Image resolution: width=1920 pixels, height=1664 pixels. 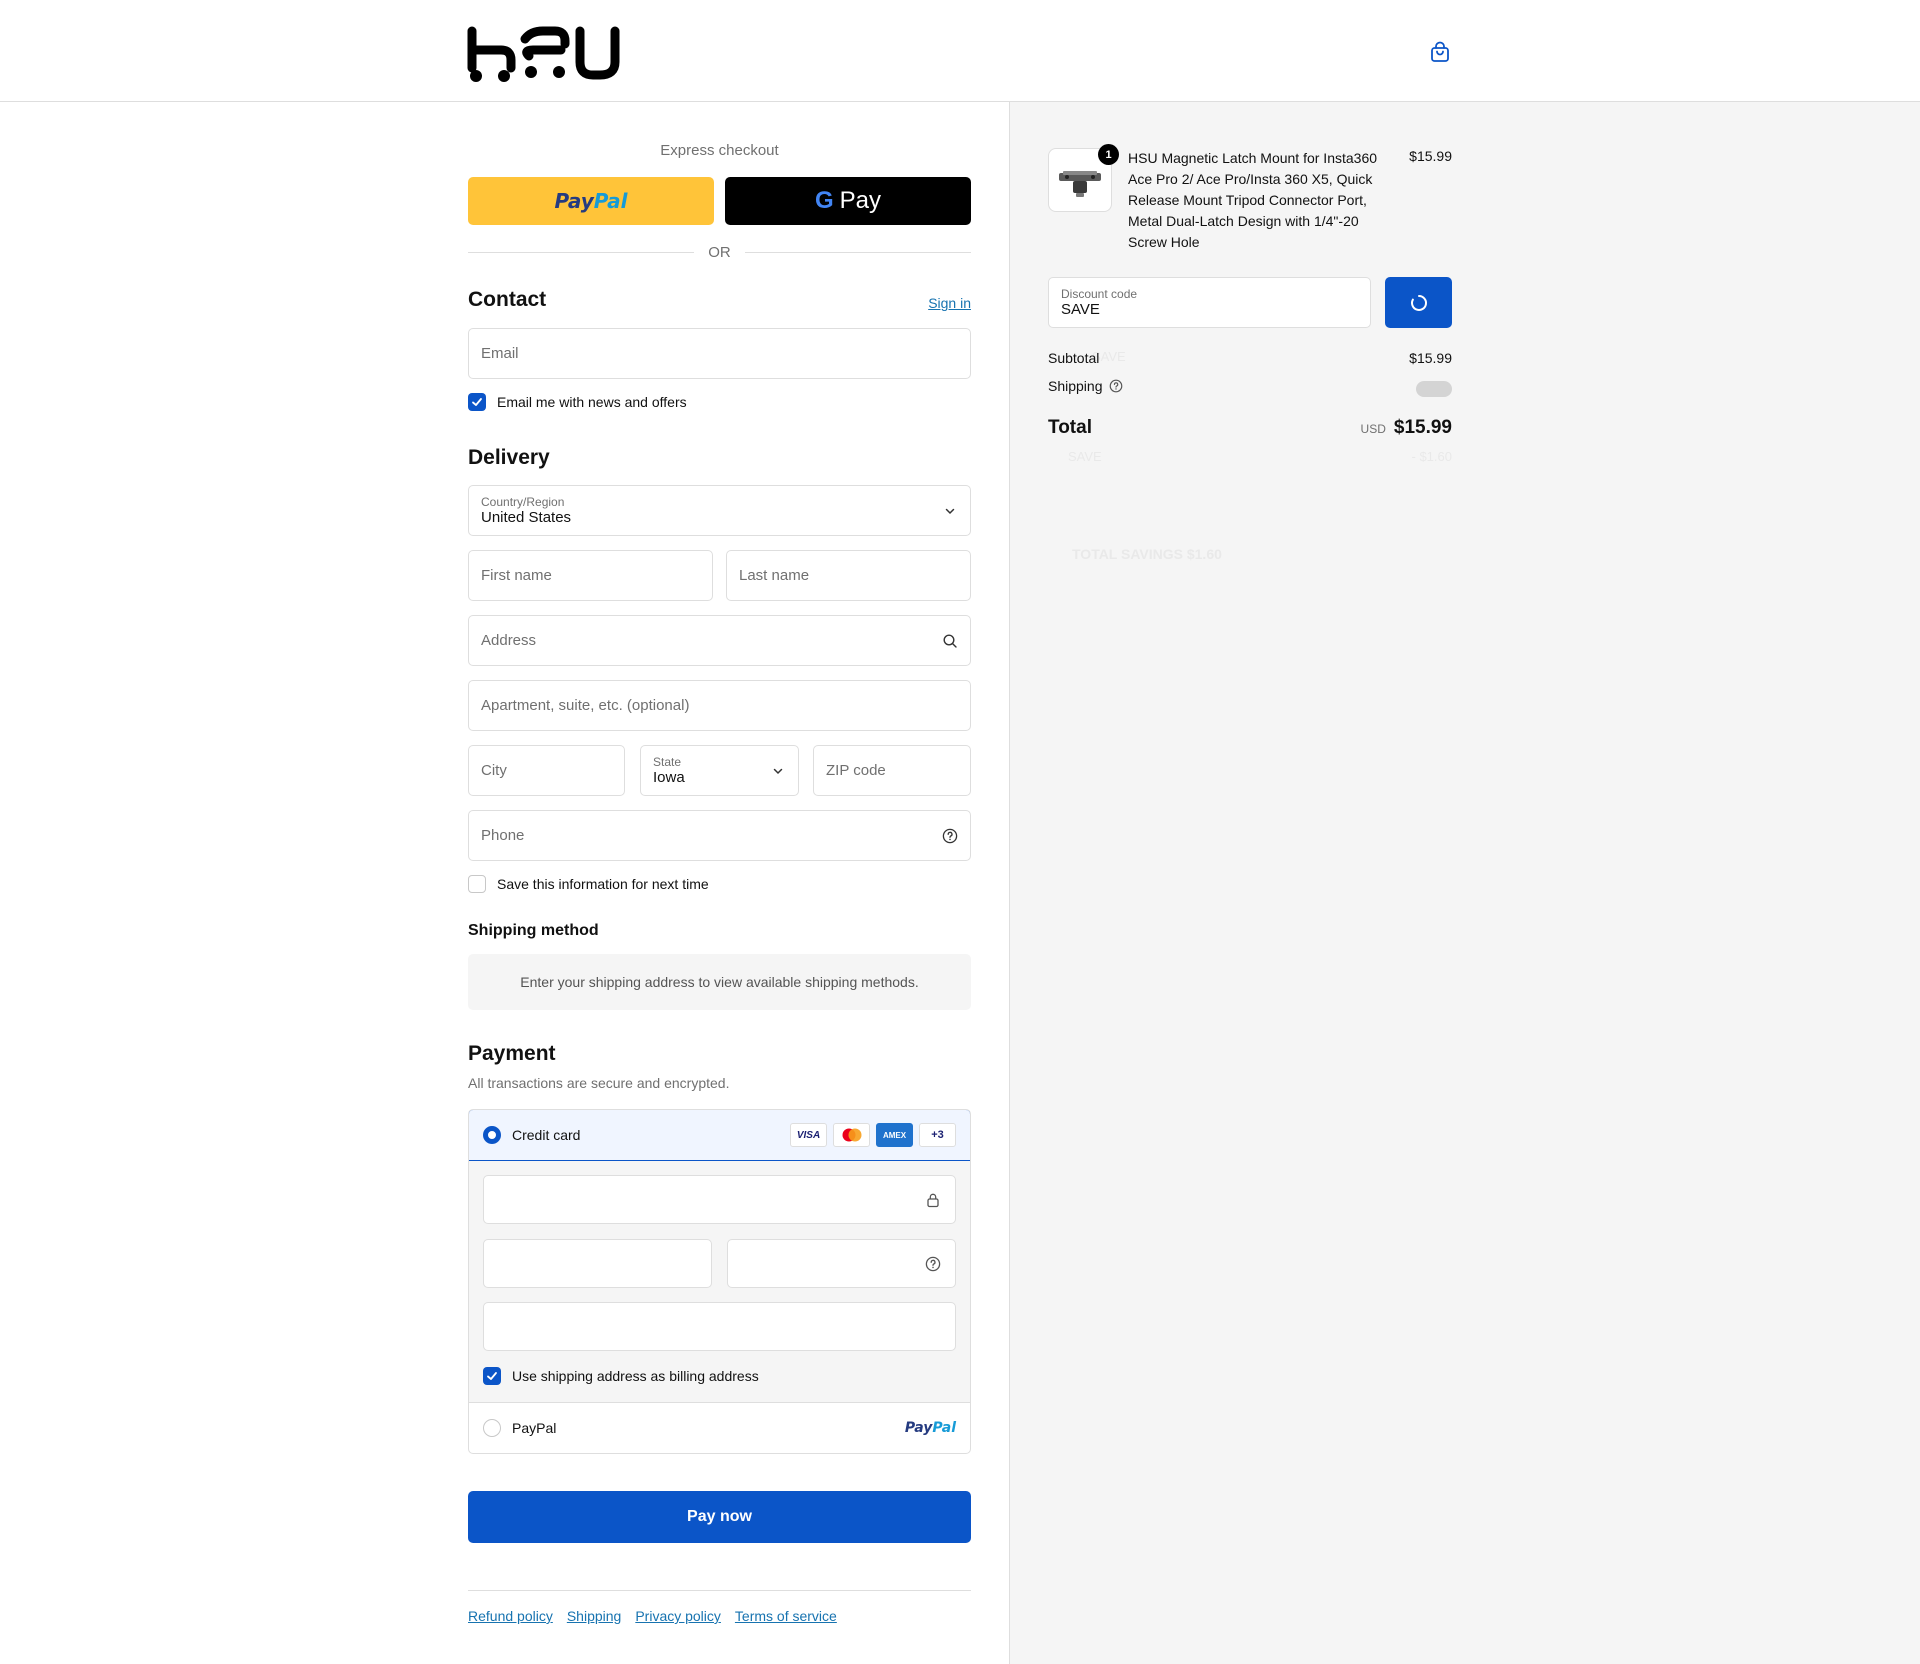 I want to click on credit-card-option: Credit card VISA AMEX +3, so click(x=719, y=1135).